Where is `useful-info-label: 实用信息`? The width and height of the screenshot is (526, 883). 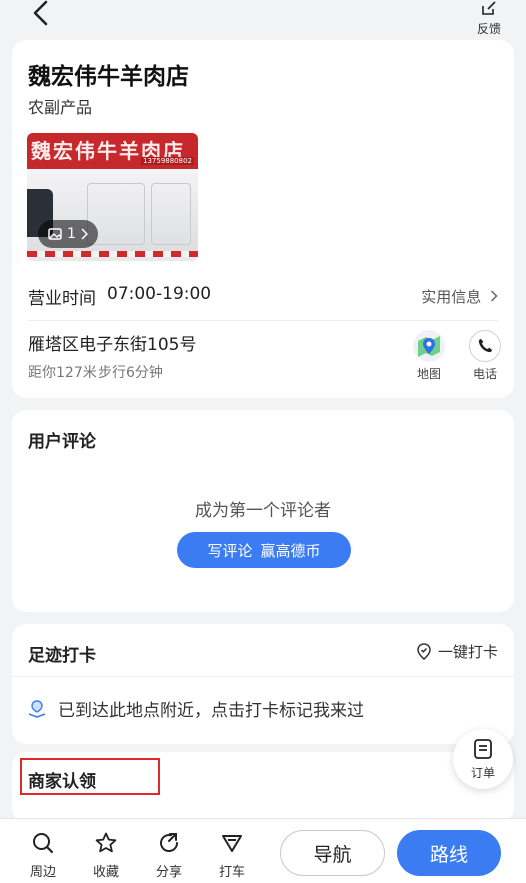
useful-info-label: 实用信息 is located at coordinates (451, 297).